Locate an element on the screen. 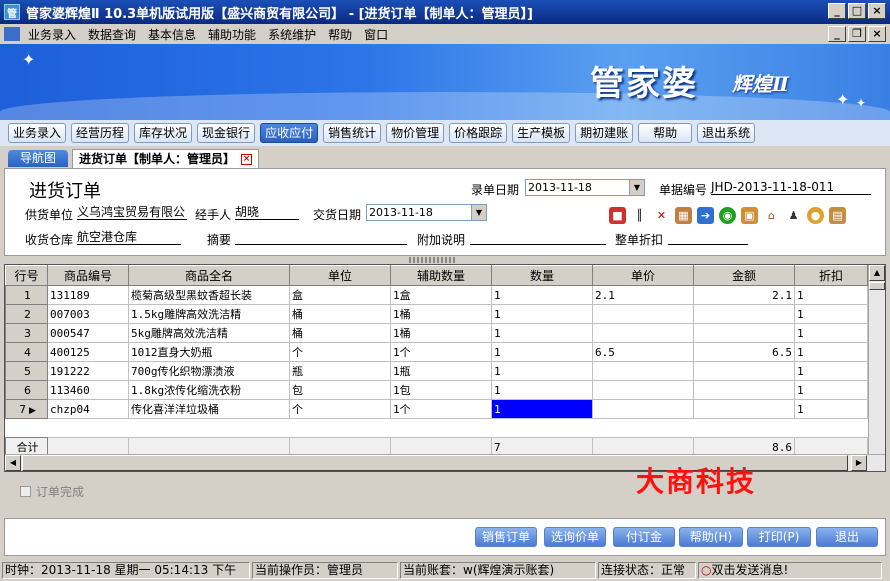 The height and width of the screenshot is (581, 890). toolbar-help: 帮助 is located at coordinates (665, 133).